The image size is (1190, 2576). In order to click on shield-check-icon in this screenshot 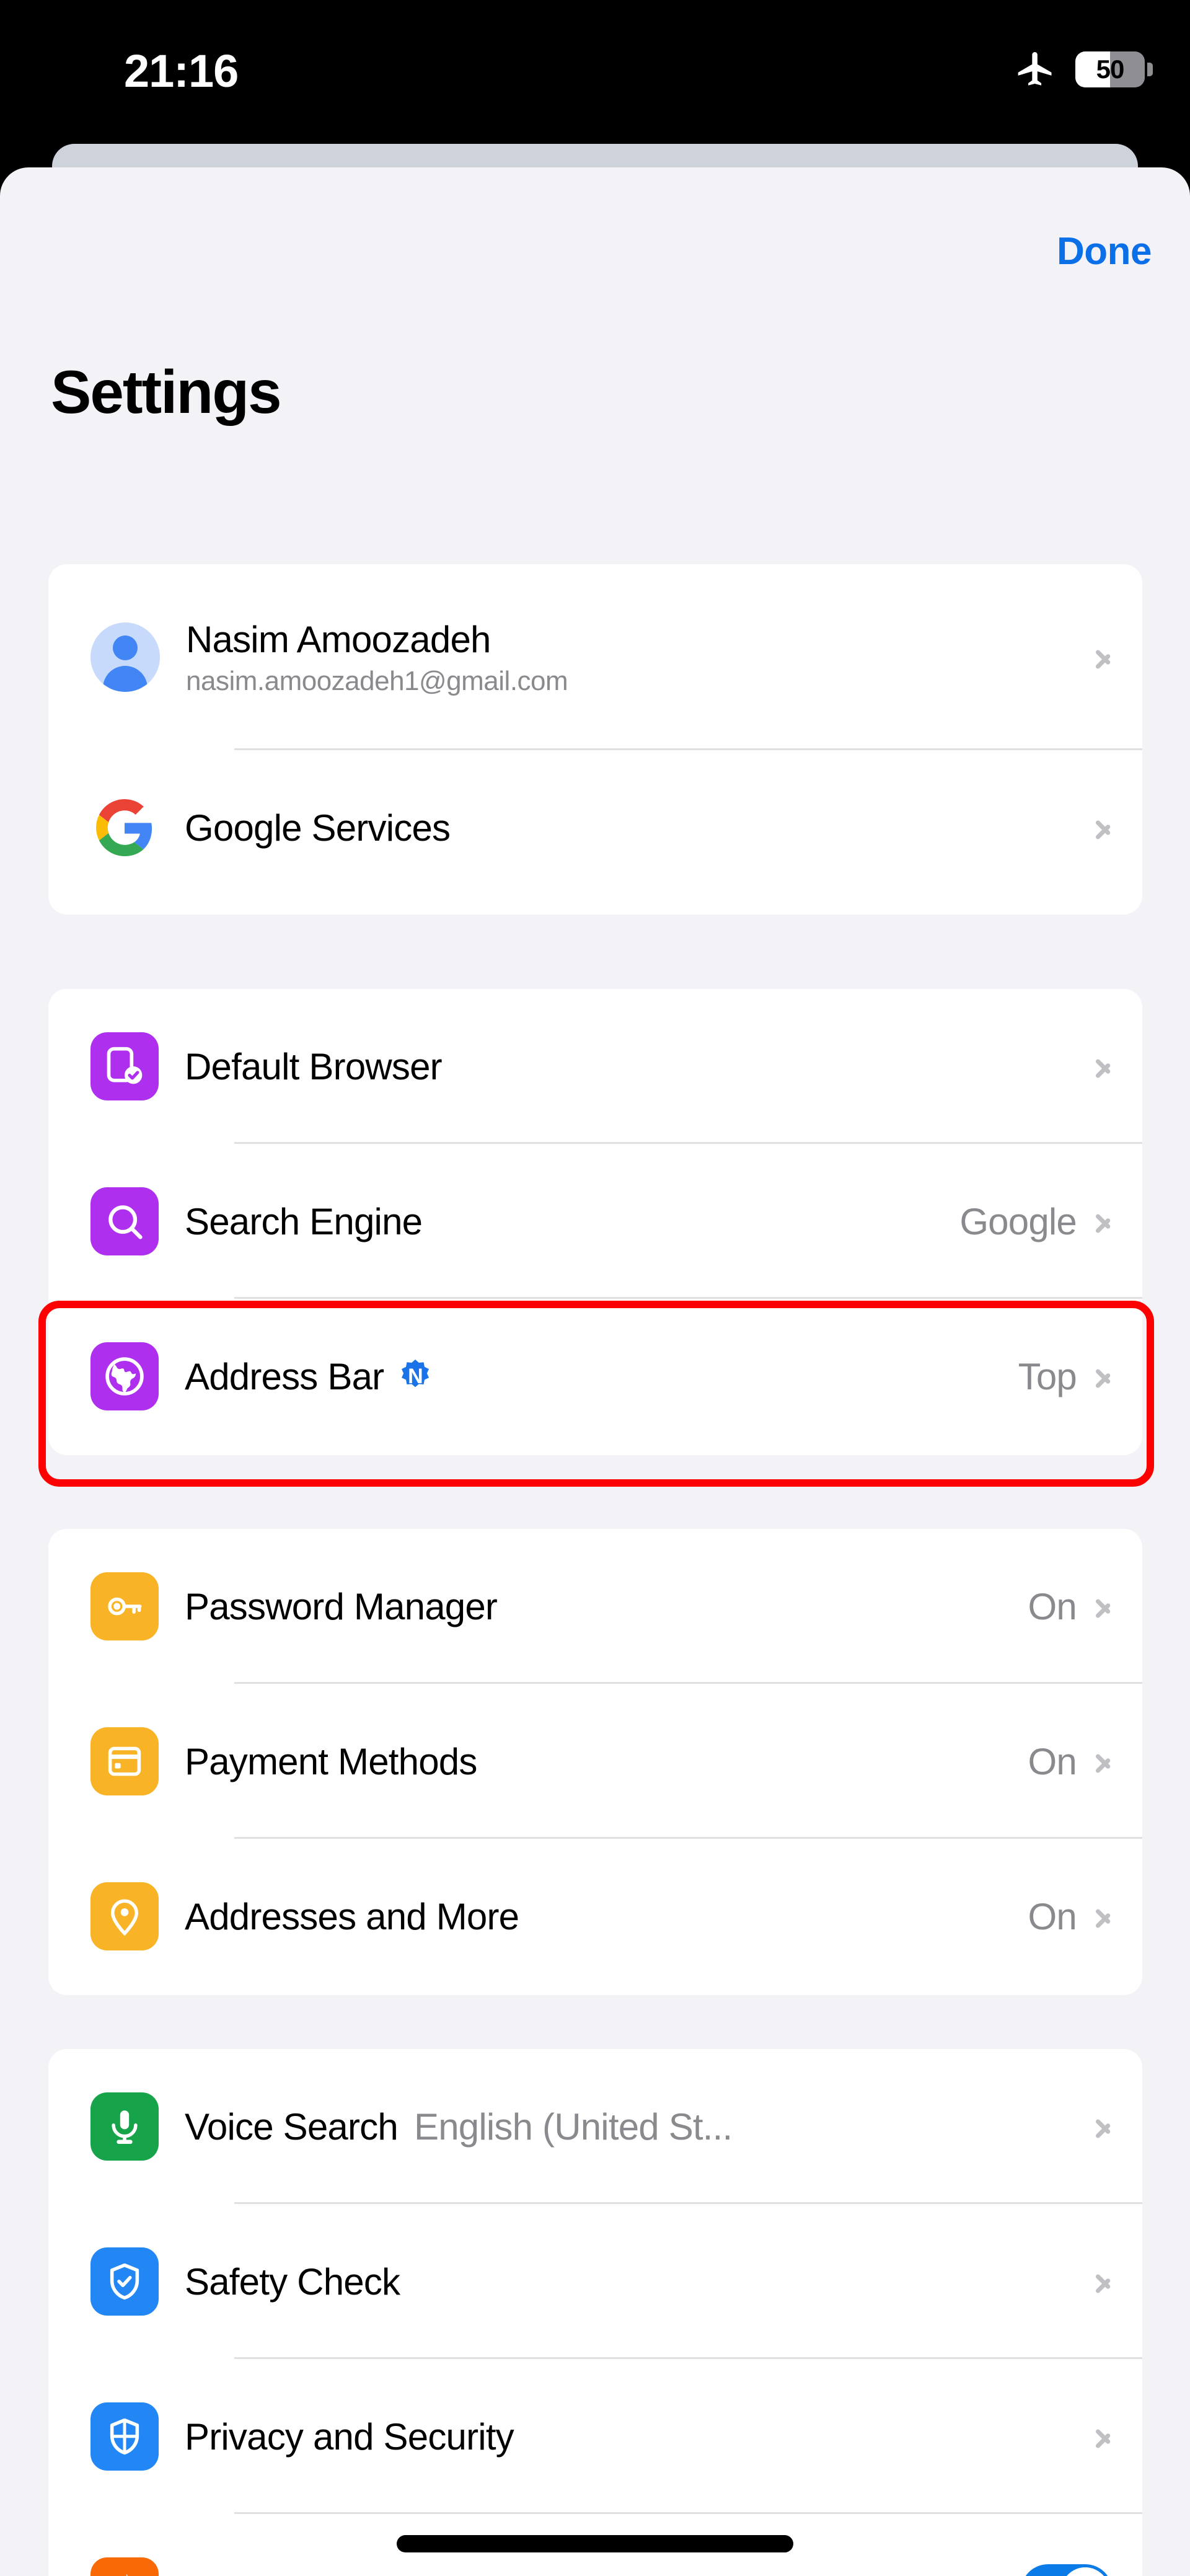, I will do `click(124, 2281)`.